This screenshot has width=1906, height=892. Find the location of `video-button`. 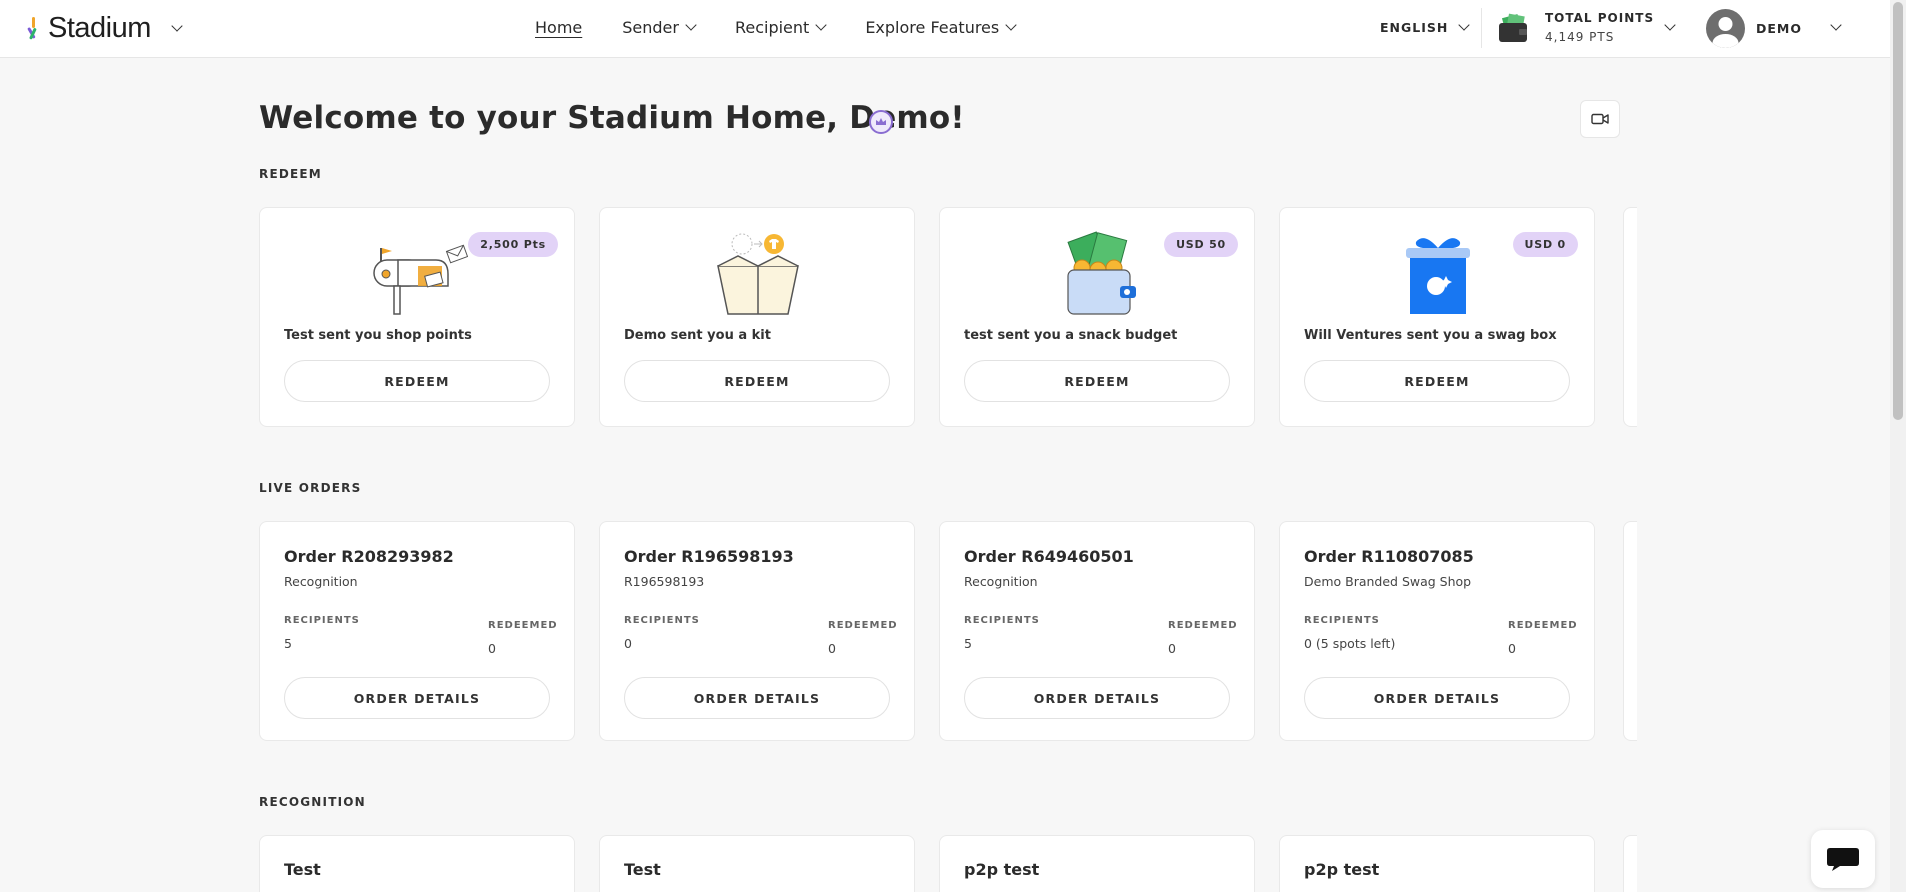

video-button is located at coordinates (1600, 119).